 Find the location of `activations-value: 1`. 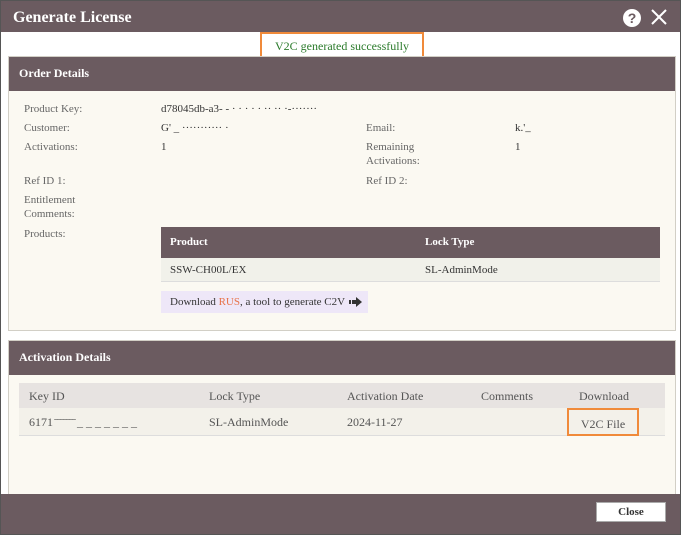

activations-value: 1 is located at coordinates (164, 147).